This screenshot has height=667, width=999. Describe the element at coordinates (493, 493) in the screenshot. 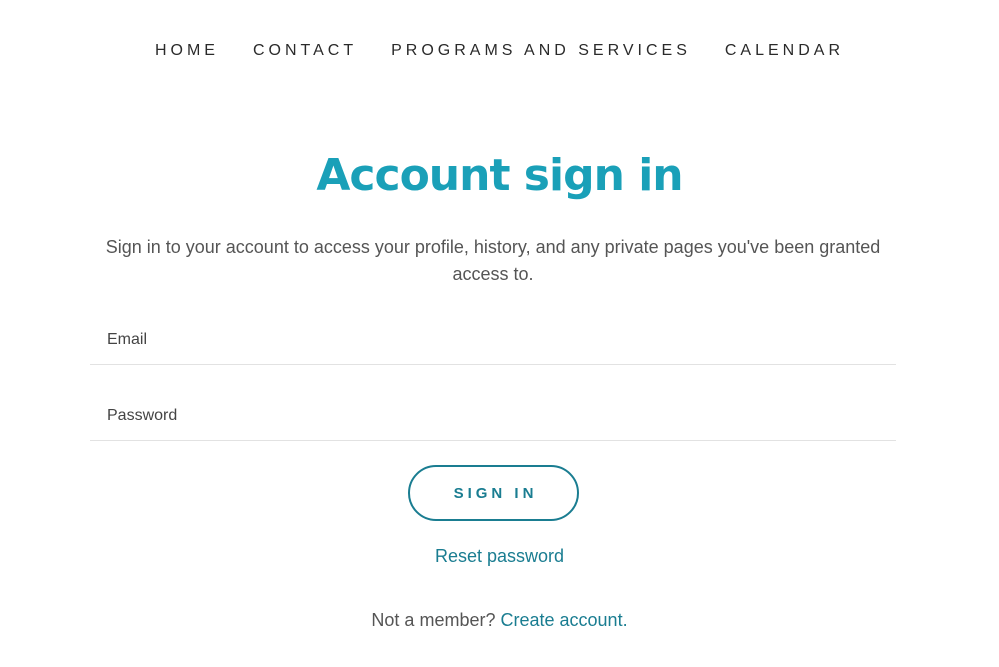

I see `sign-in-button: SIGN IN` at that location.